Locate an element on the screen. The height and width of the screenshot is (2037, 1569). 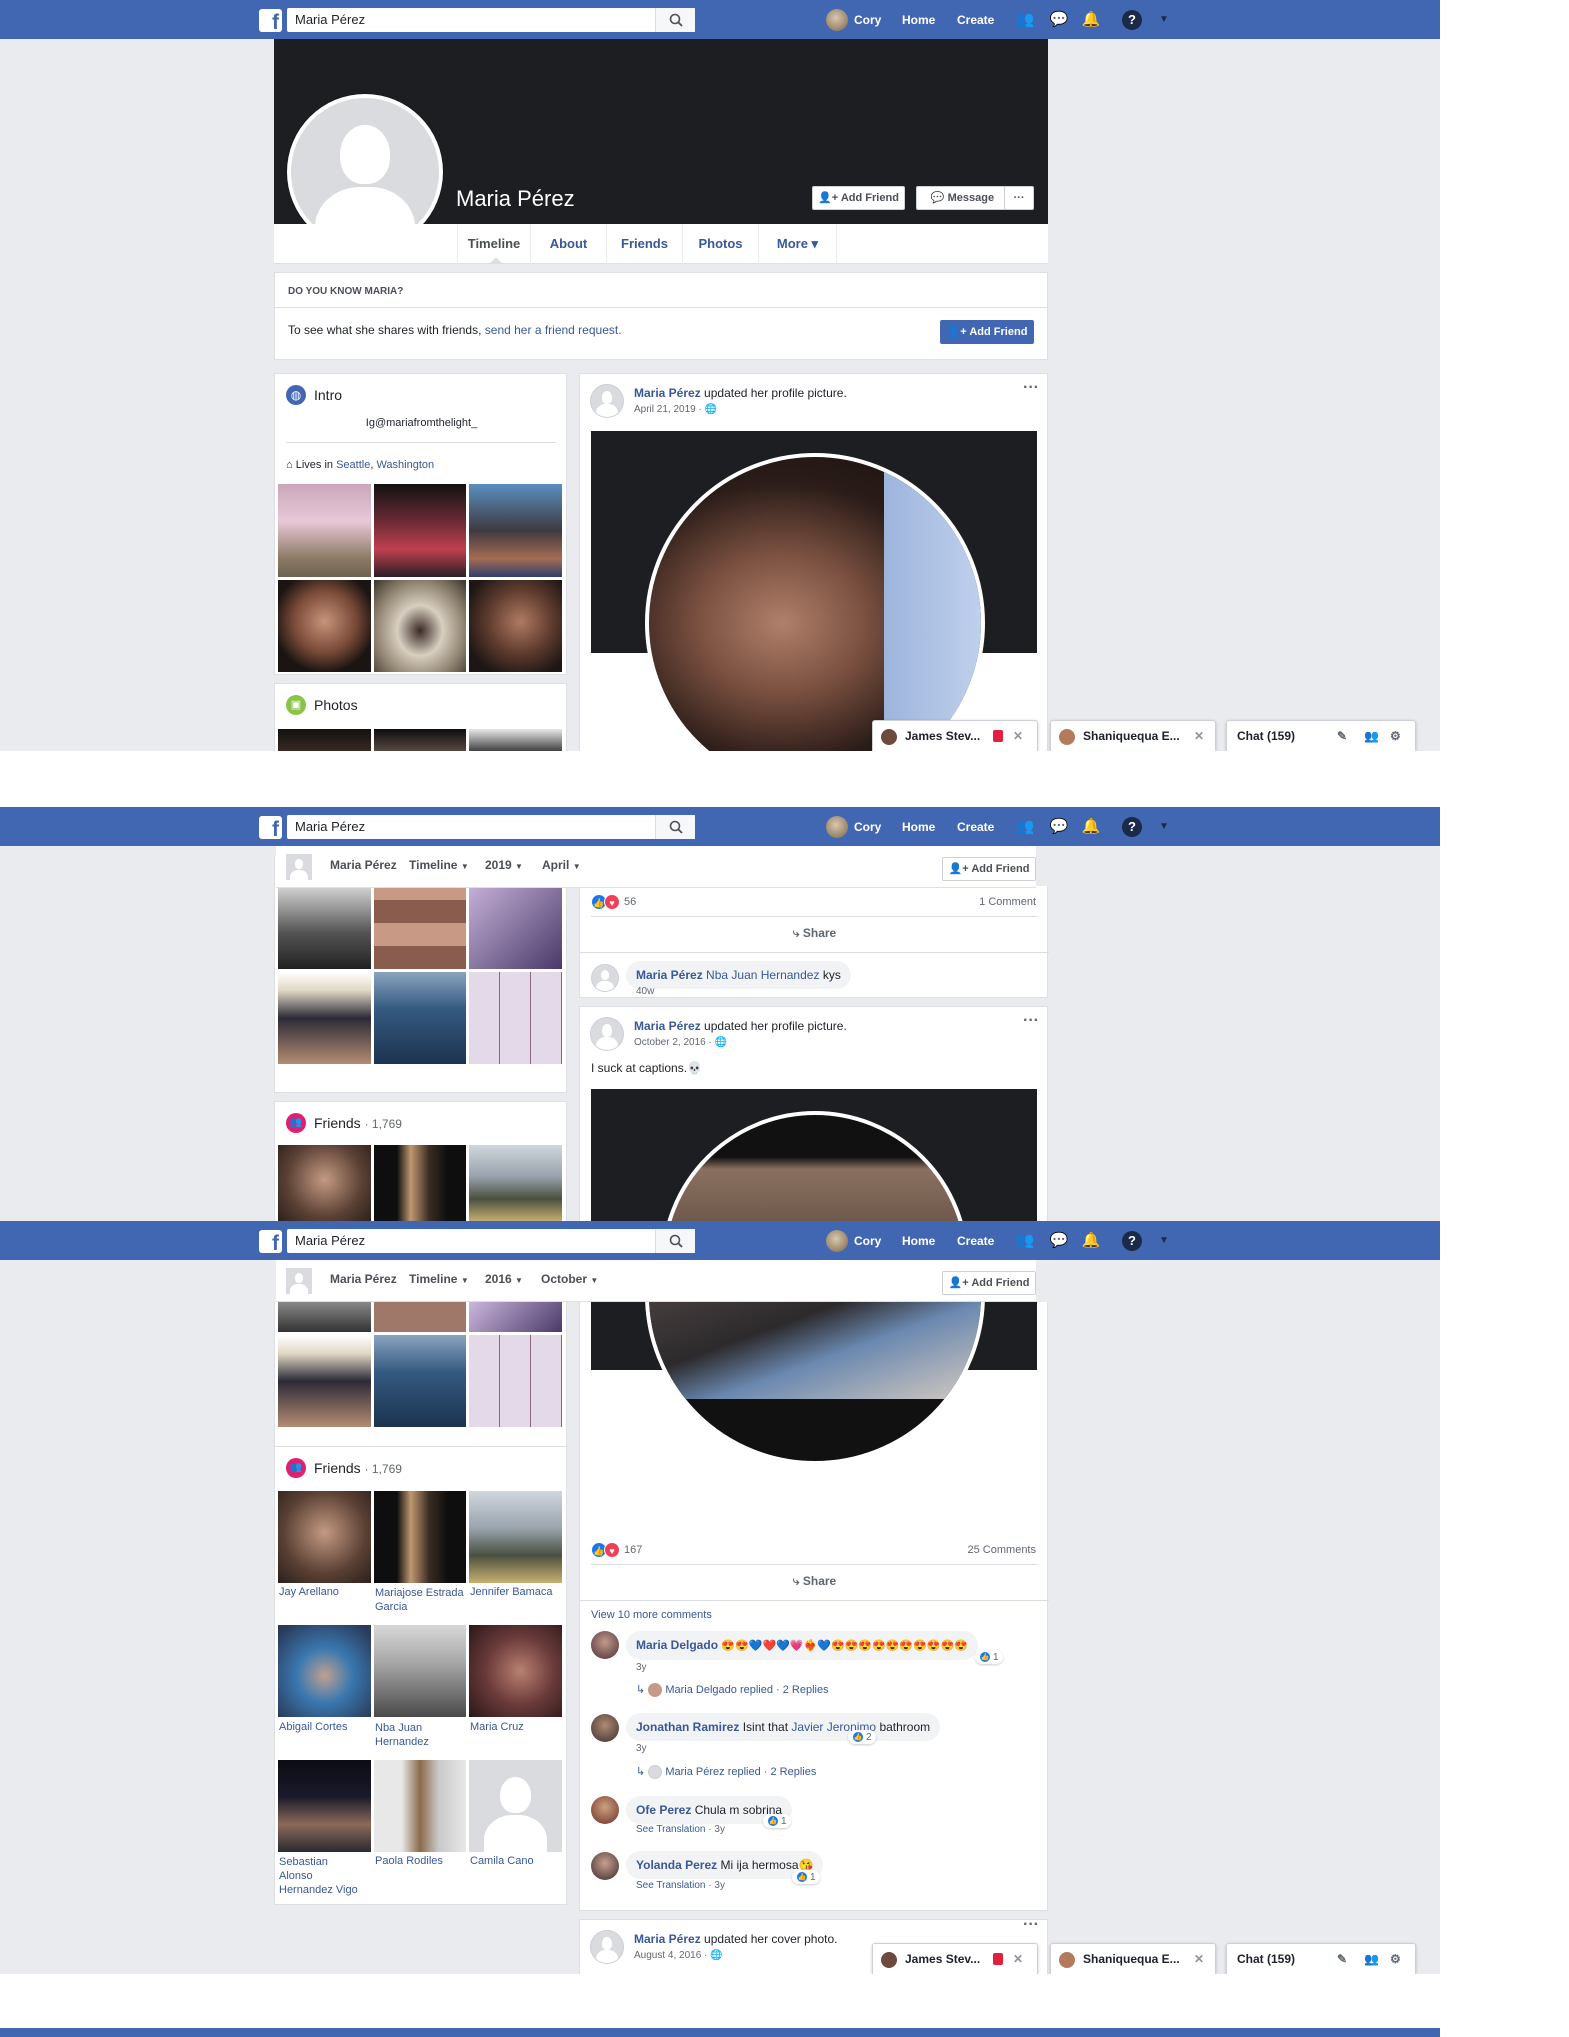
see-translation-link: See Translation is located at coordinates (671, 1885).